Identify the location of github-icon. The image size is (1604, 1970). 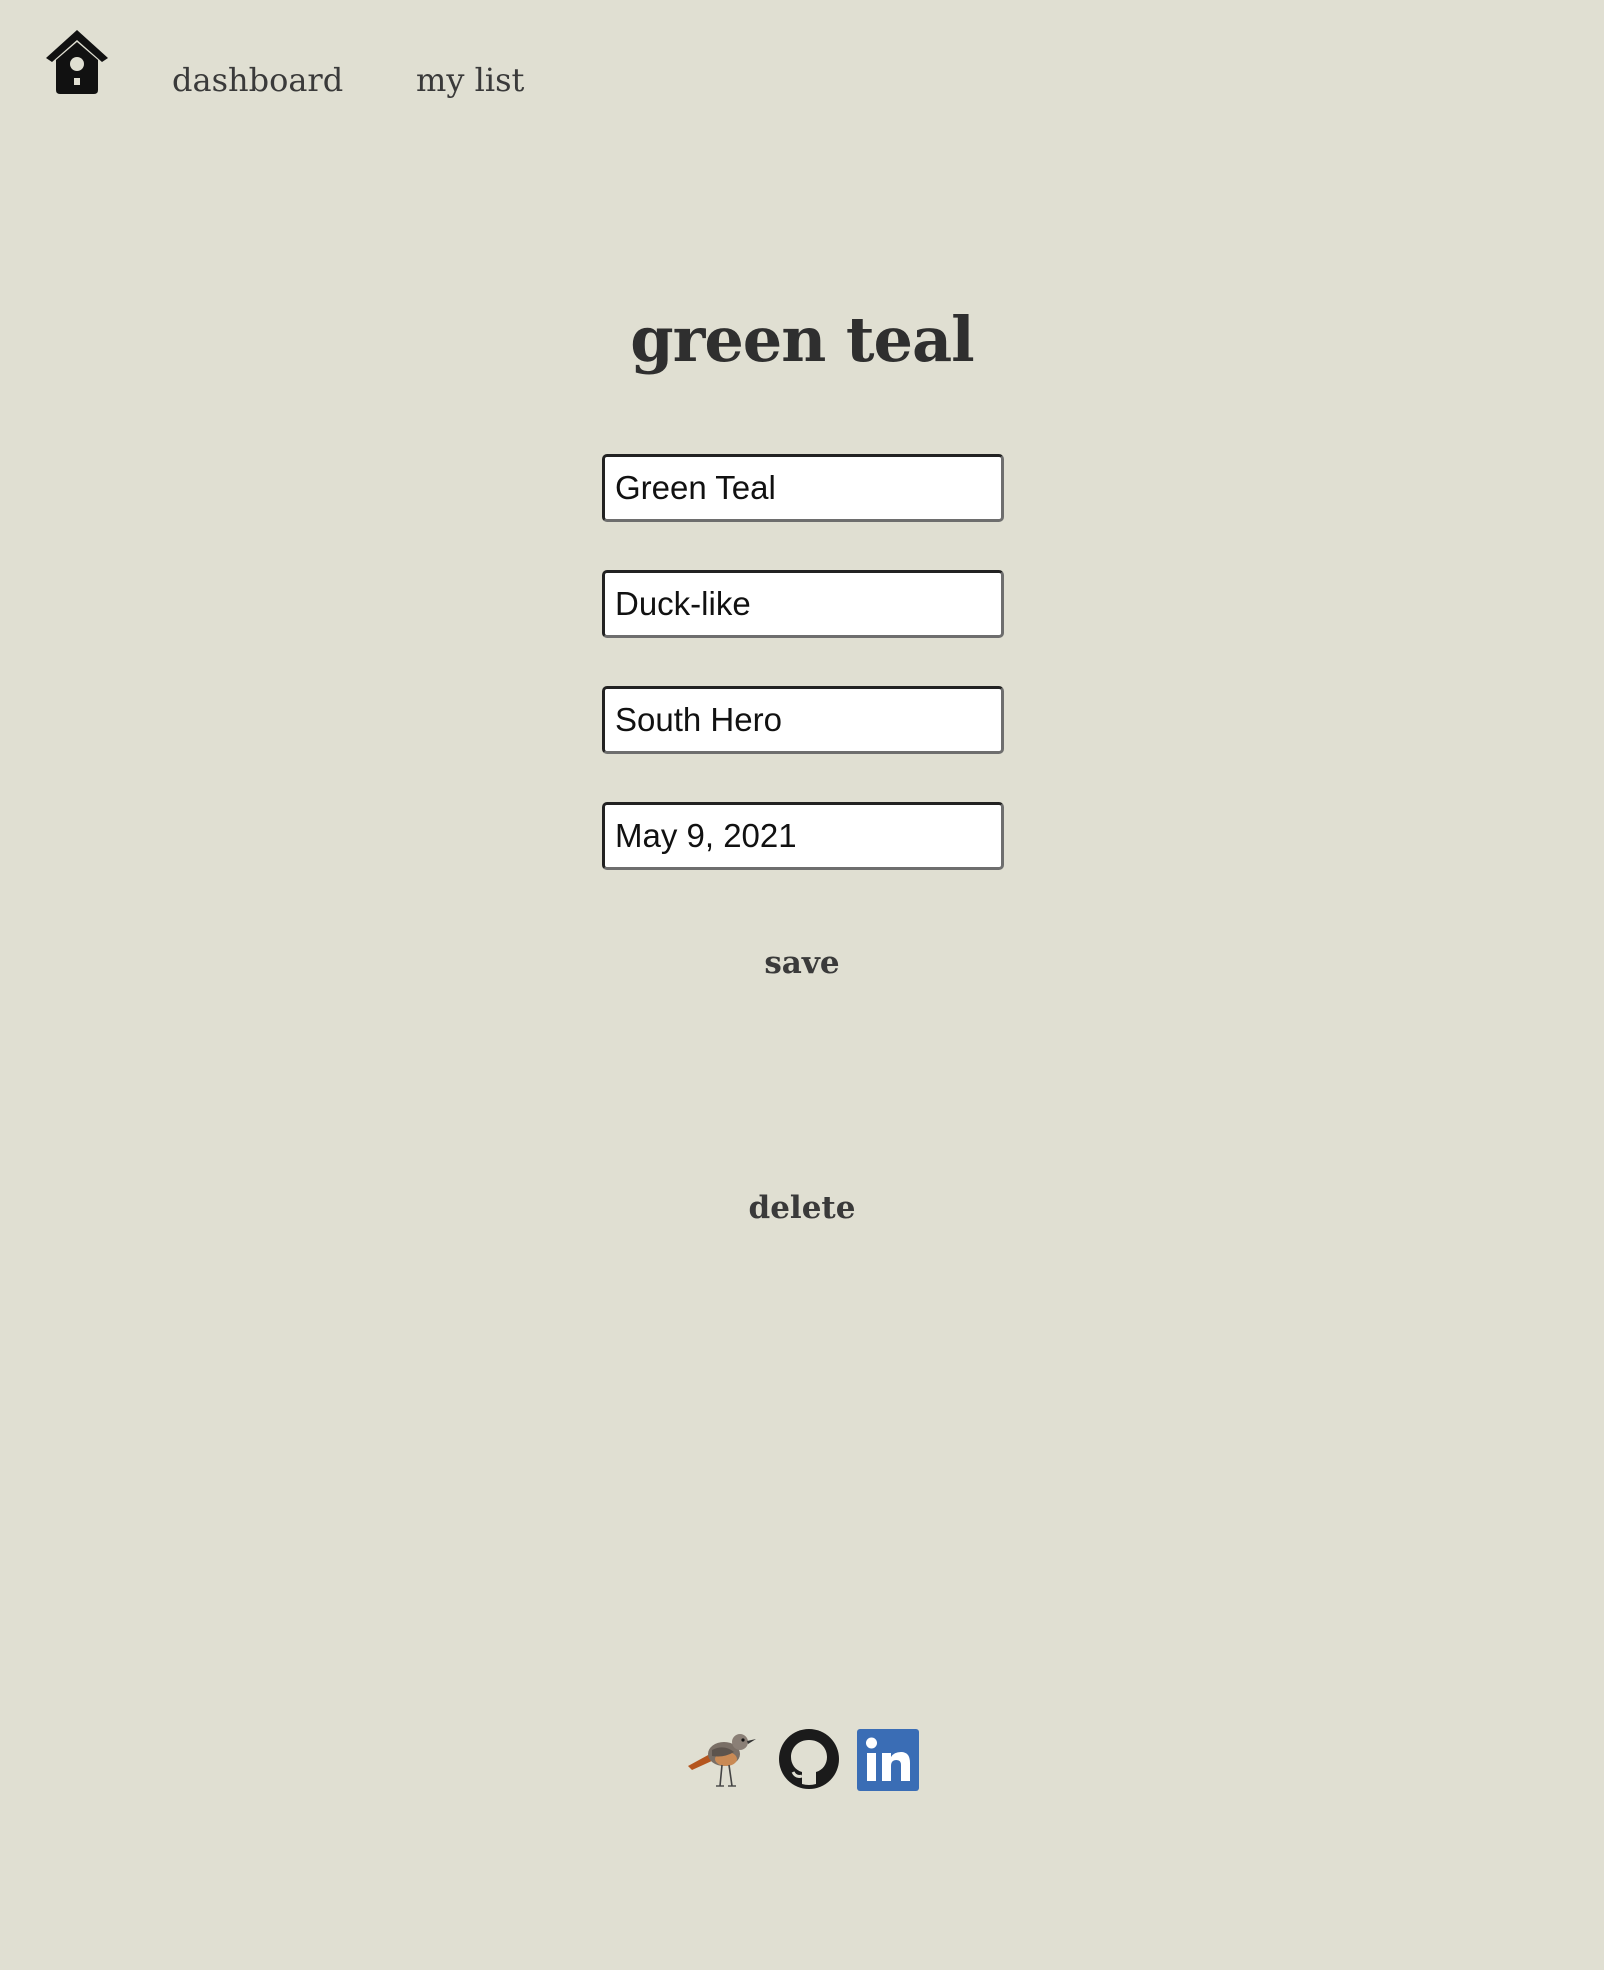
(809, 1759).